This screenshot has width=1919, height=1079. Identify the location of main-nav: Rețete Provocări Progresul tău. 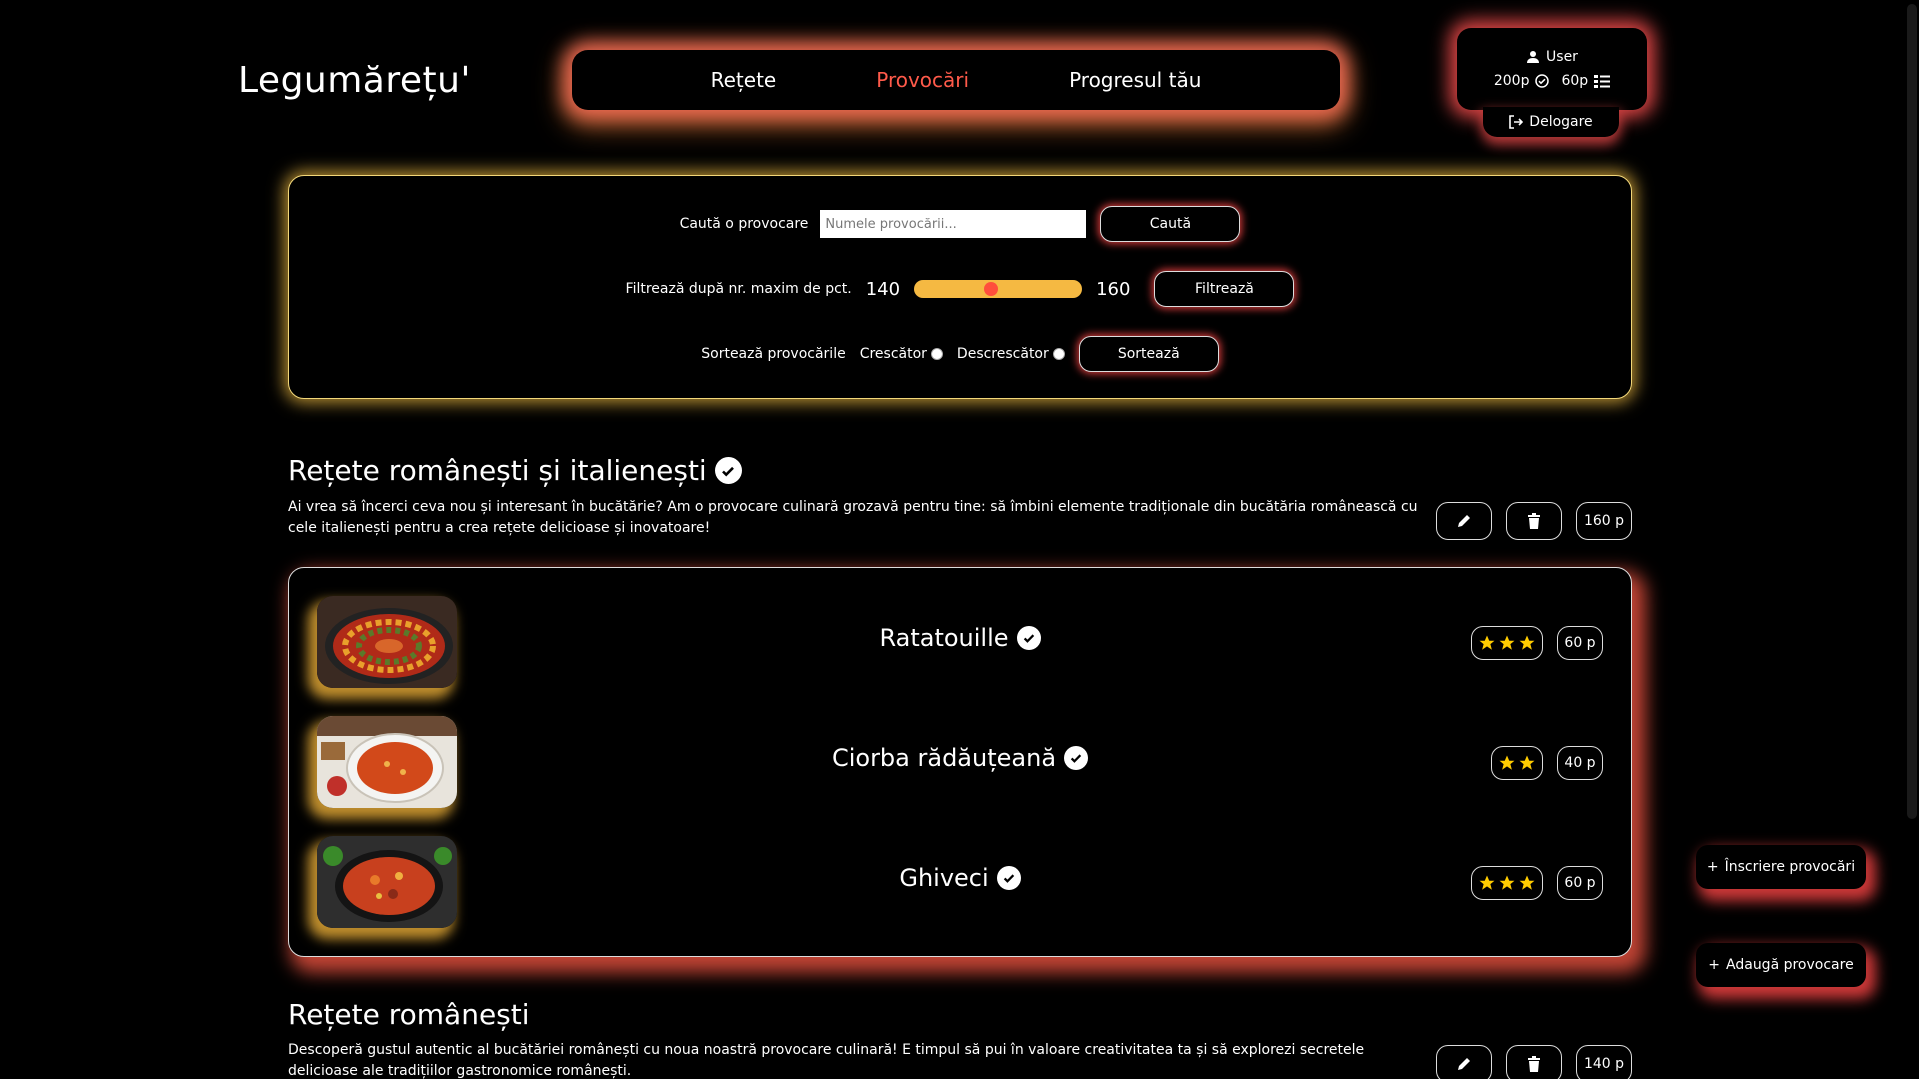
(956, 80).